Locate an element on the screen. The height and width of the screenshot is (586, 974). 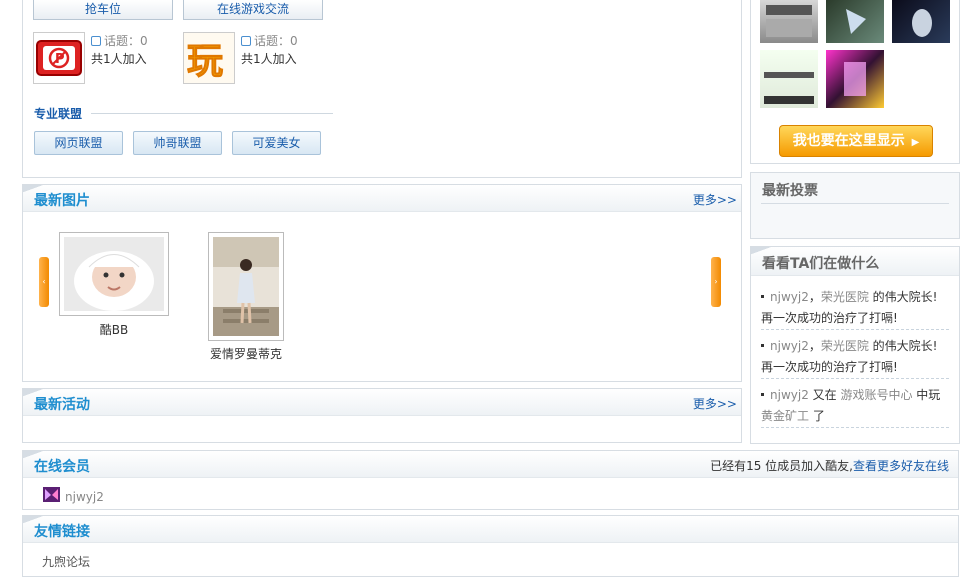
member-avatar-icon is located at coordinates (51, 494).